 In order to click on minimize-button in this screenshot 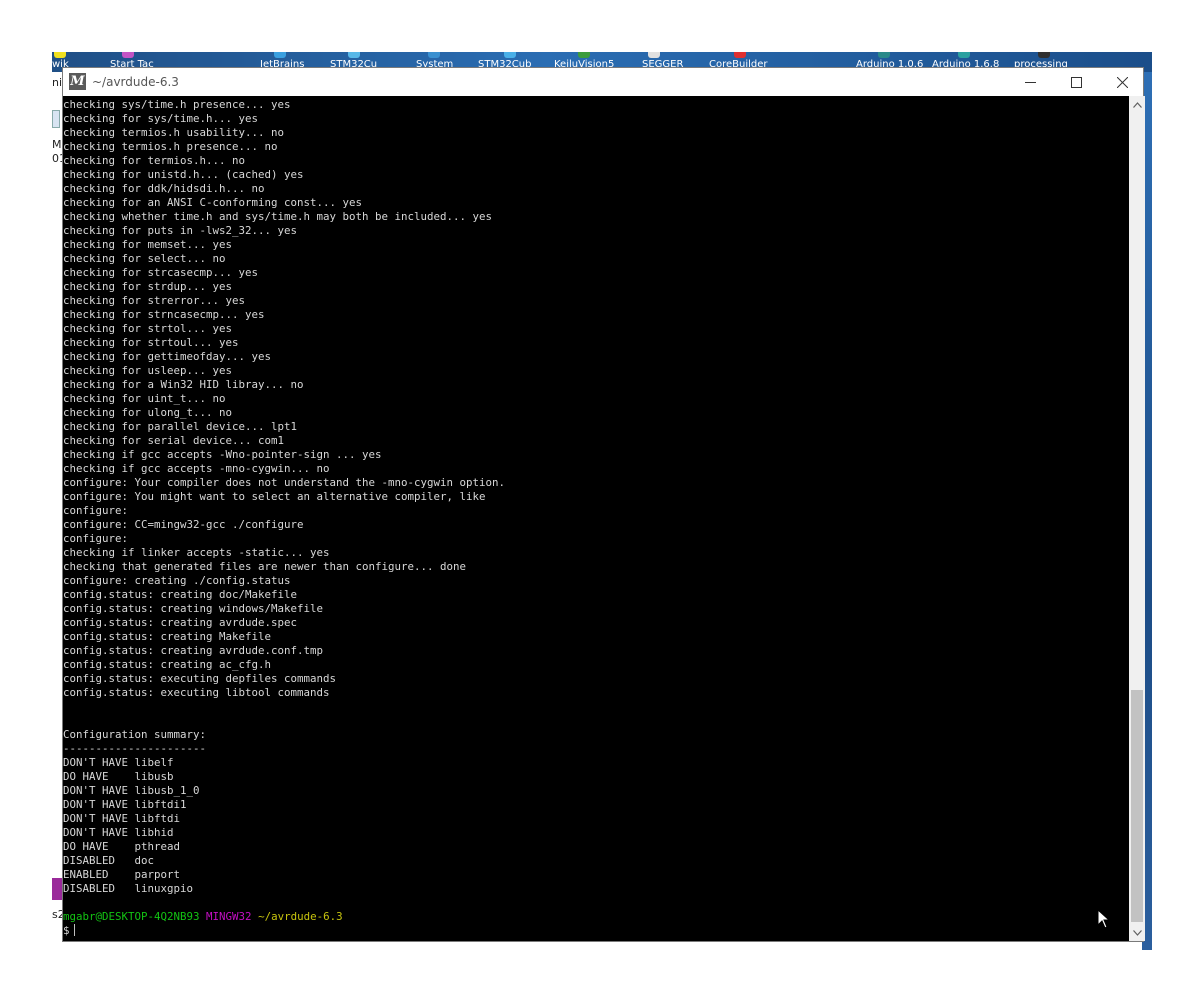, I will do `click(1030, 82)`.